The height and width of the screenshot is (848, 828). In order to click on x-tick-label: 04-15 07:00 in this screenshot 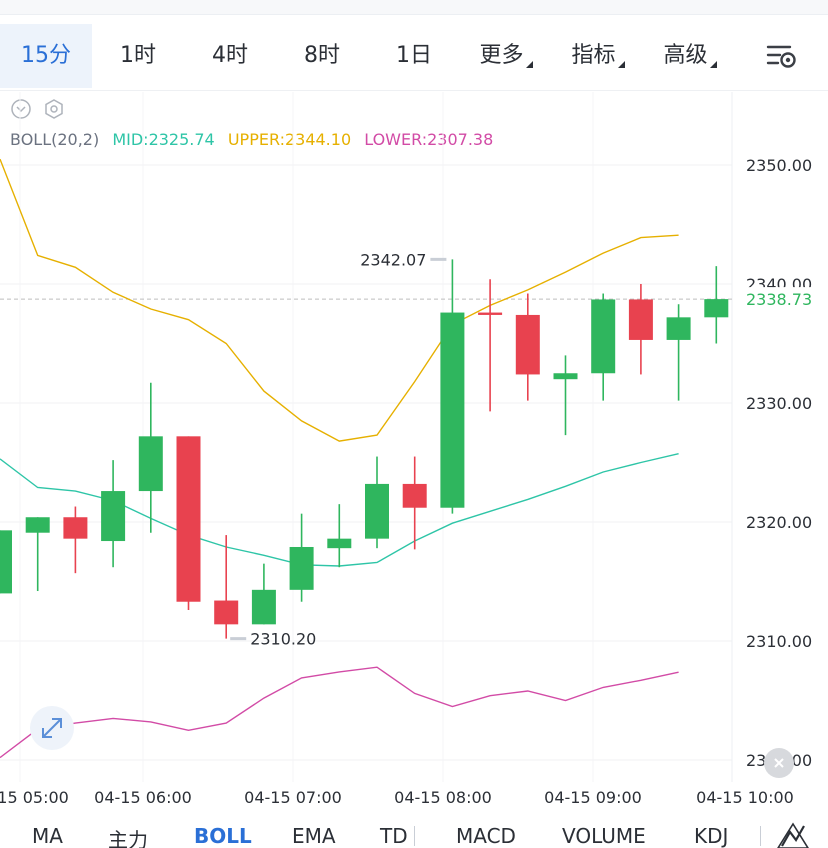, I will do `click(293, 797)`.